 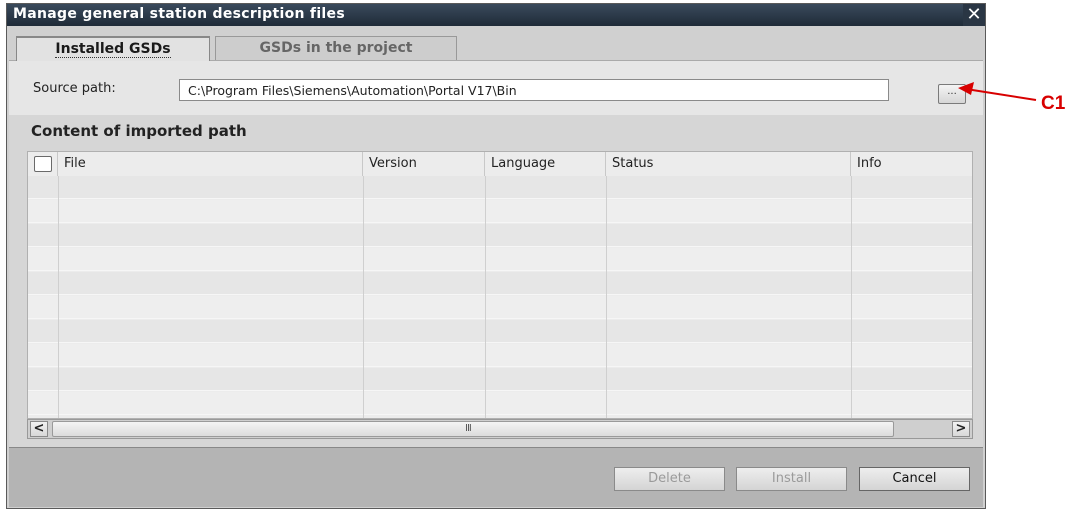 I want to click on scrollbar-grip-icon: III, so click(x=468, y=428).